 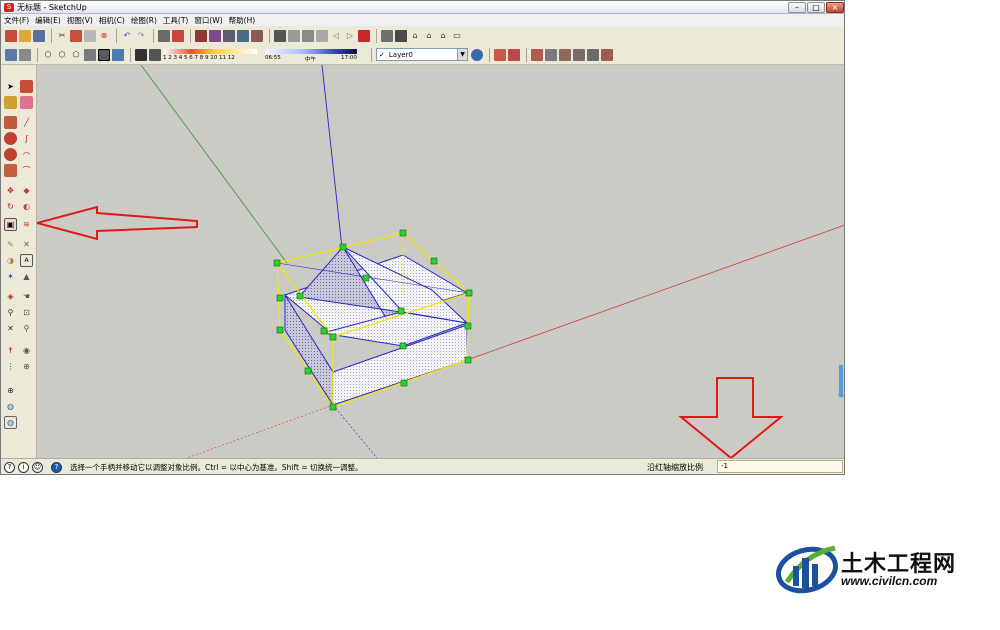 I want to click on new-file-icon, so click(x=11, y=35).